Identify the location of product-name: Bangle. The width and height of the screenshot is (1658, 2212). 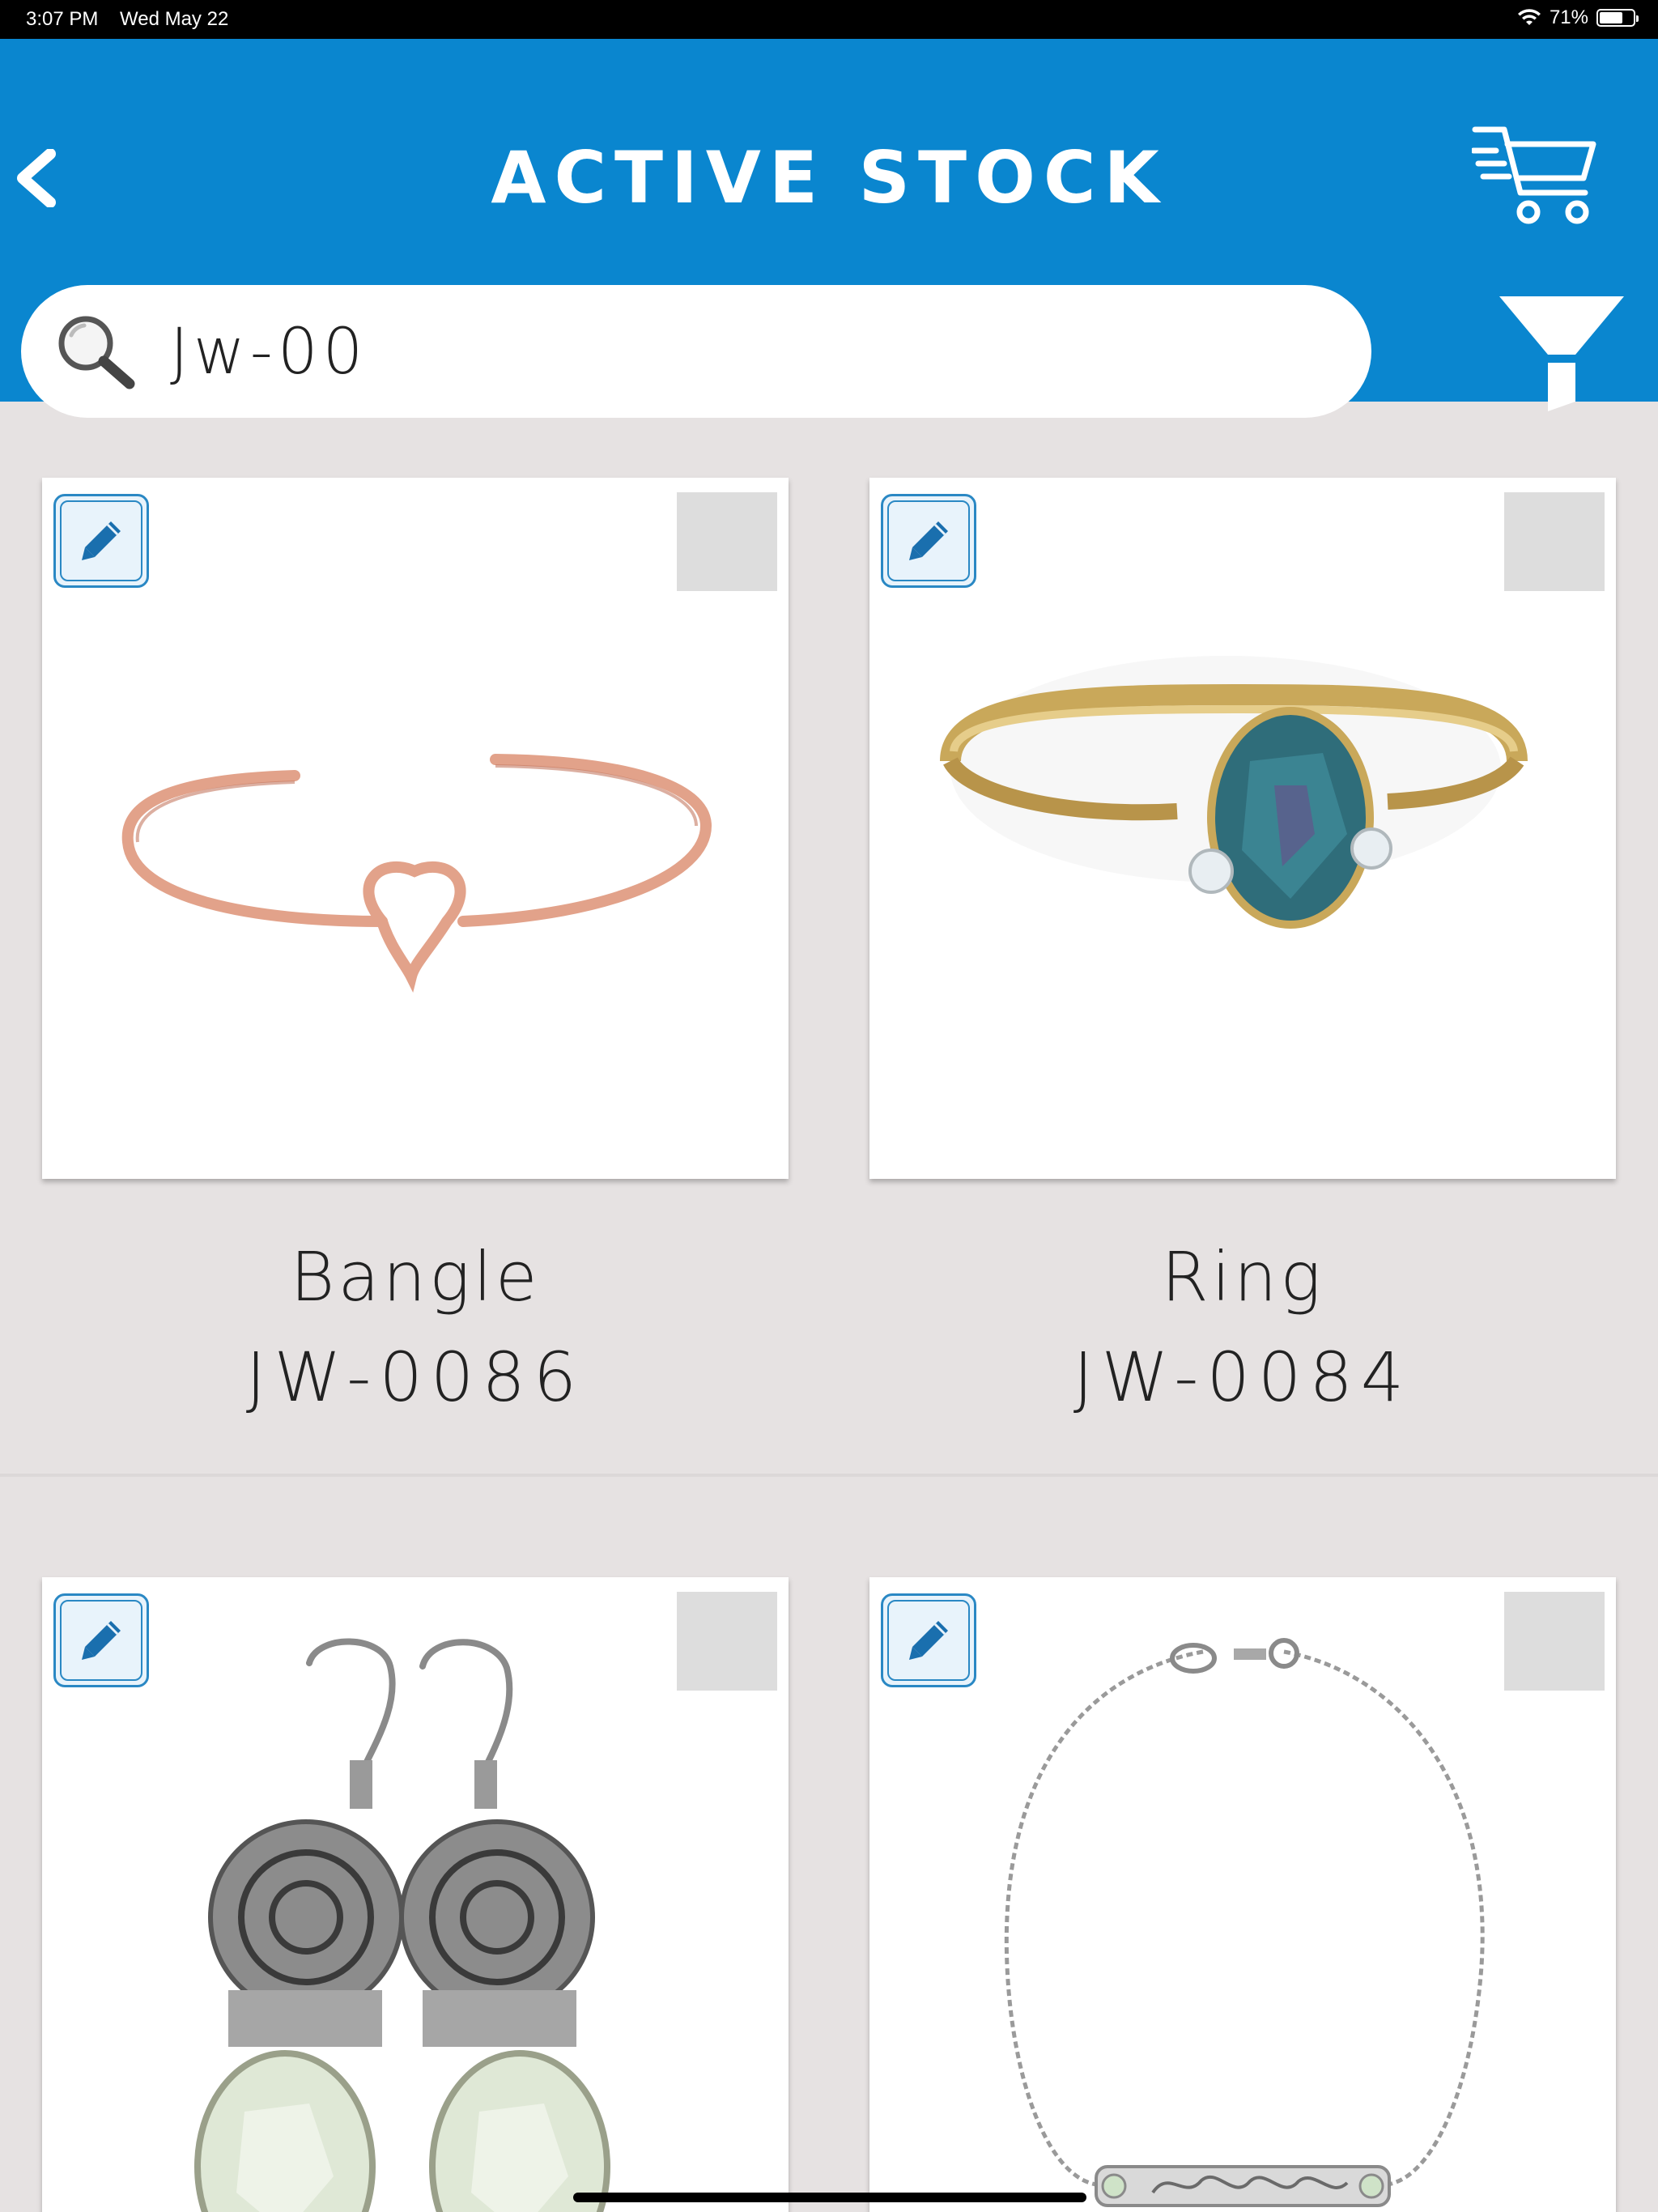
(415, 1277).